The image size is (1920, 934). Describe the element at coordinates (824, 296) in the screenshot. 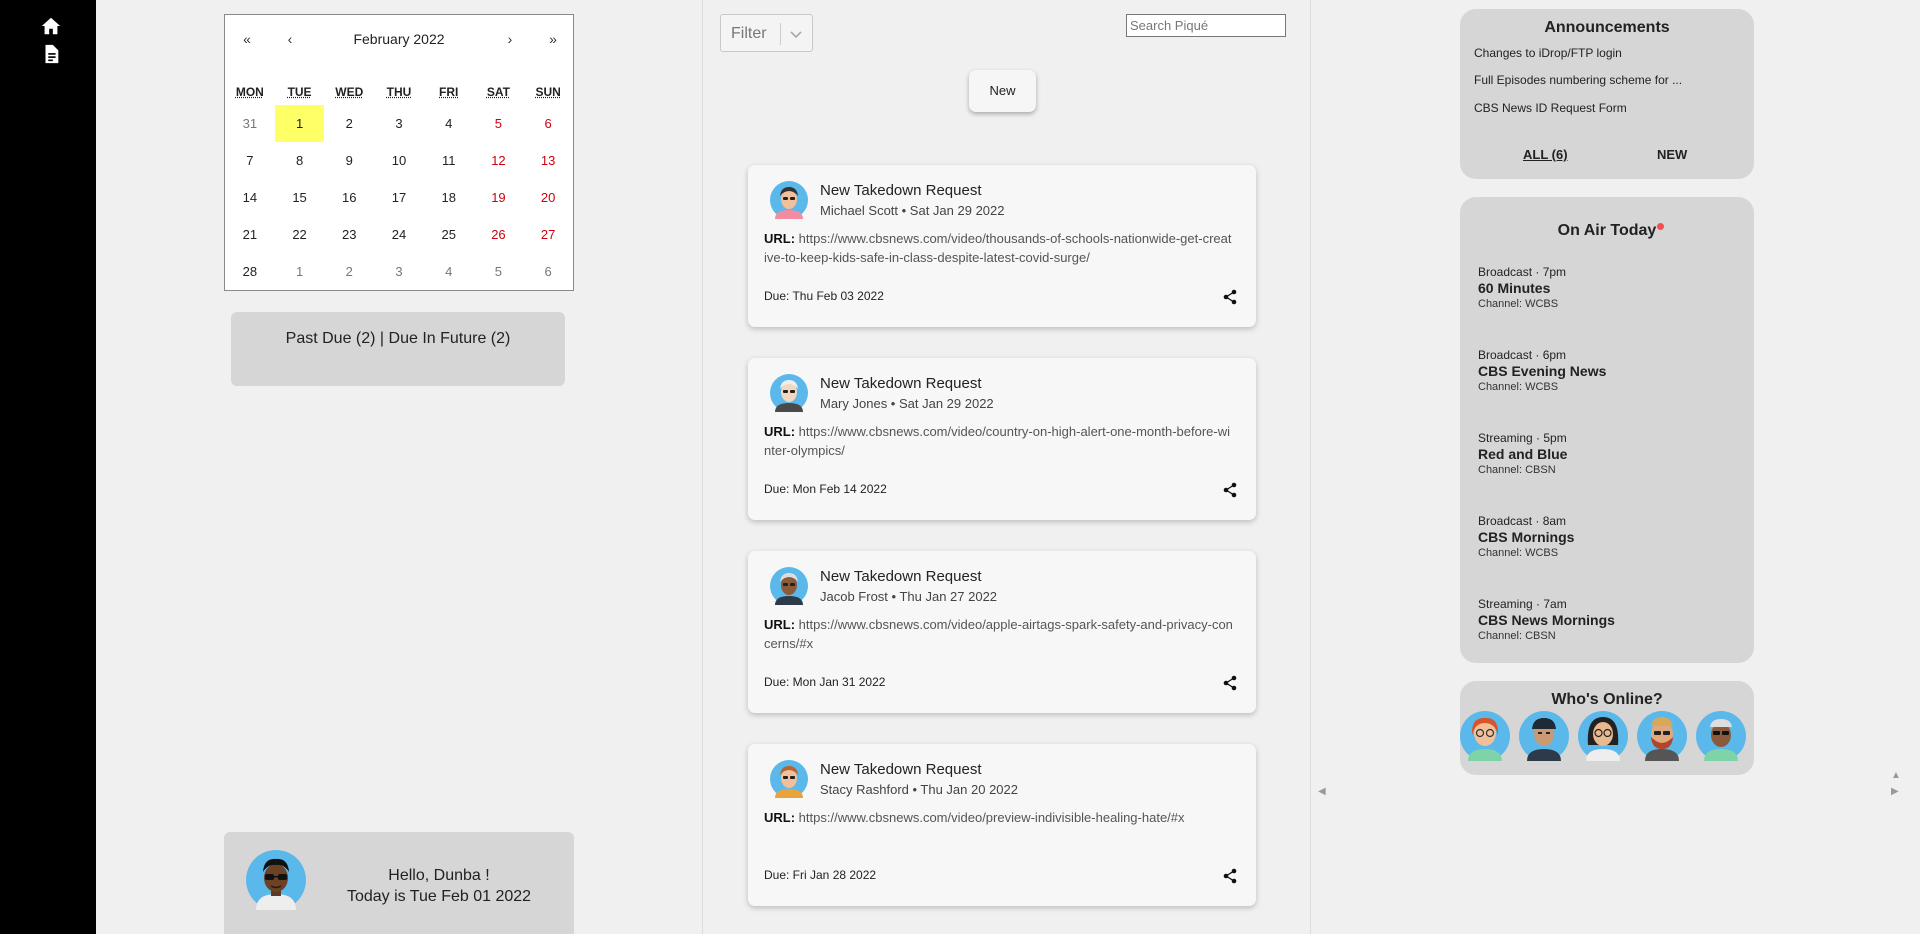

I see `card-due-date: Due: Thu Feb 03 2022` at that location.